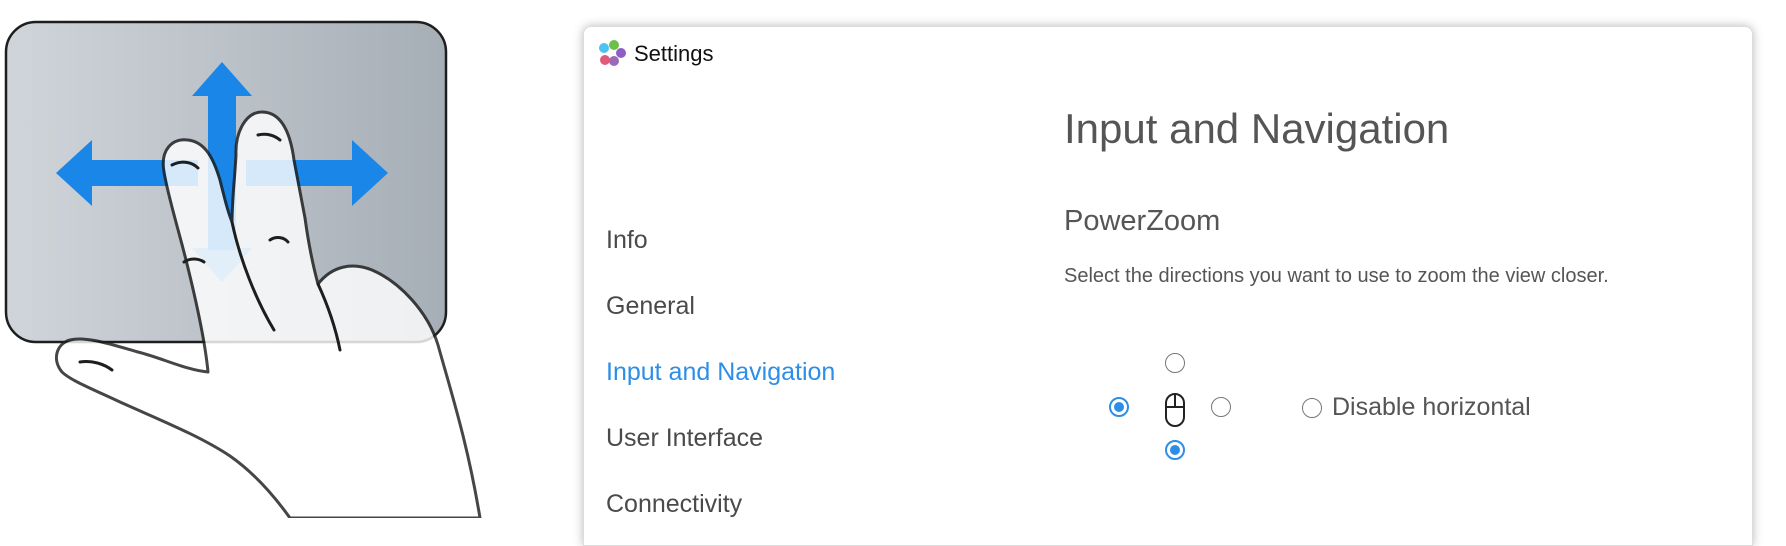  I want to click on direction-right-radio, so click(1221, 407).